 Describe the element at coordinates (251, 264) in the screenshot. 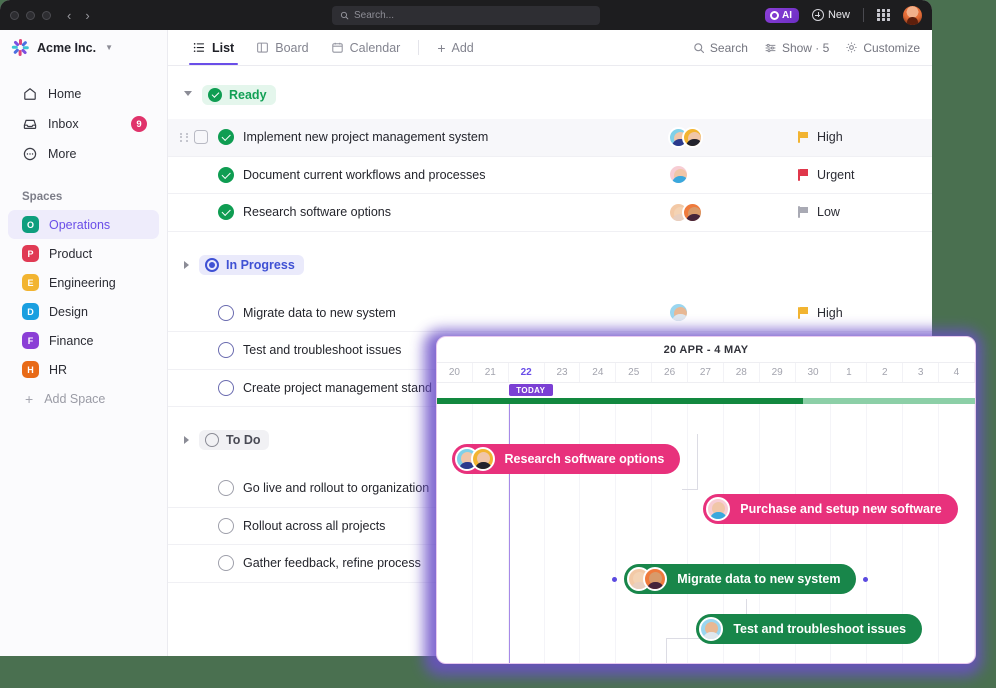

I see `status-badge: In Progress` at that location.